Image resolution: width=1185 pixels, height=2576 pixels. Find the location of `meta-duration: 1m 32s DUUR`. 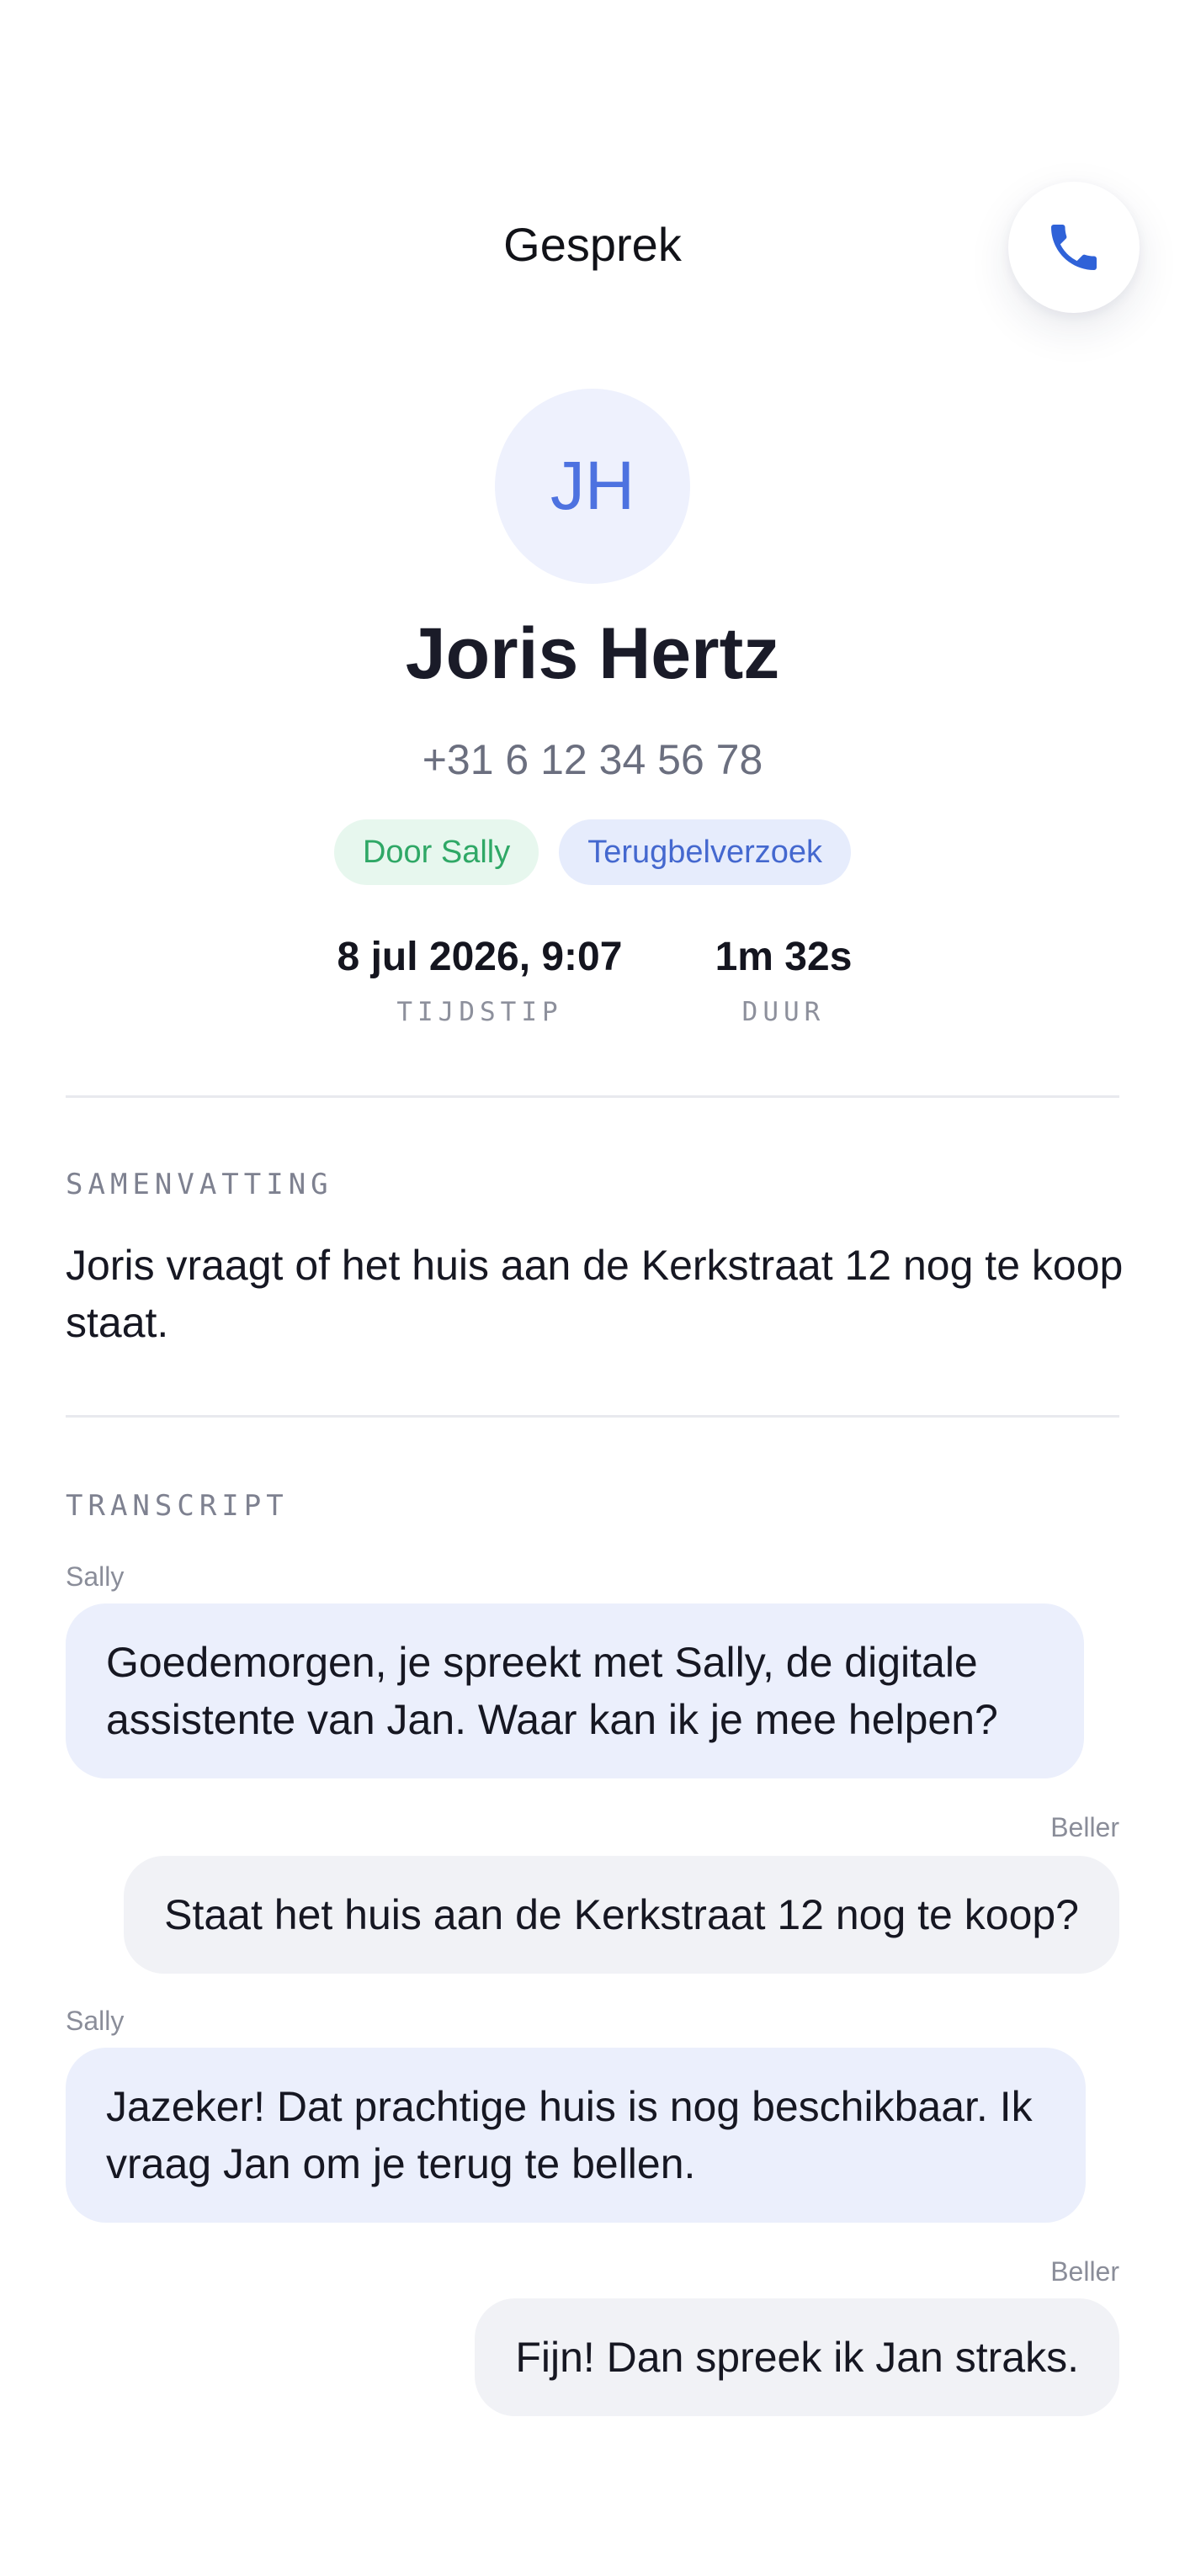

meta-duration: 1m 32s DUUR is located at coordinates (783, 980).